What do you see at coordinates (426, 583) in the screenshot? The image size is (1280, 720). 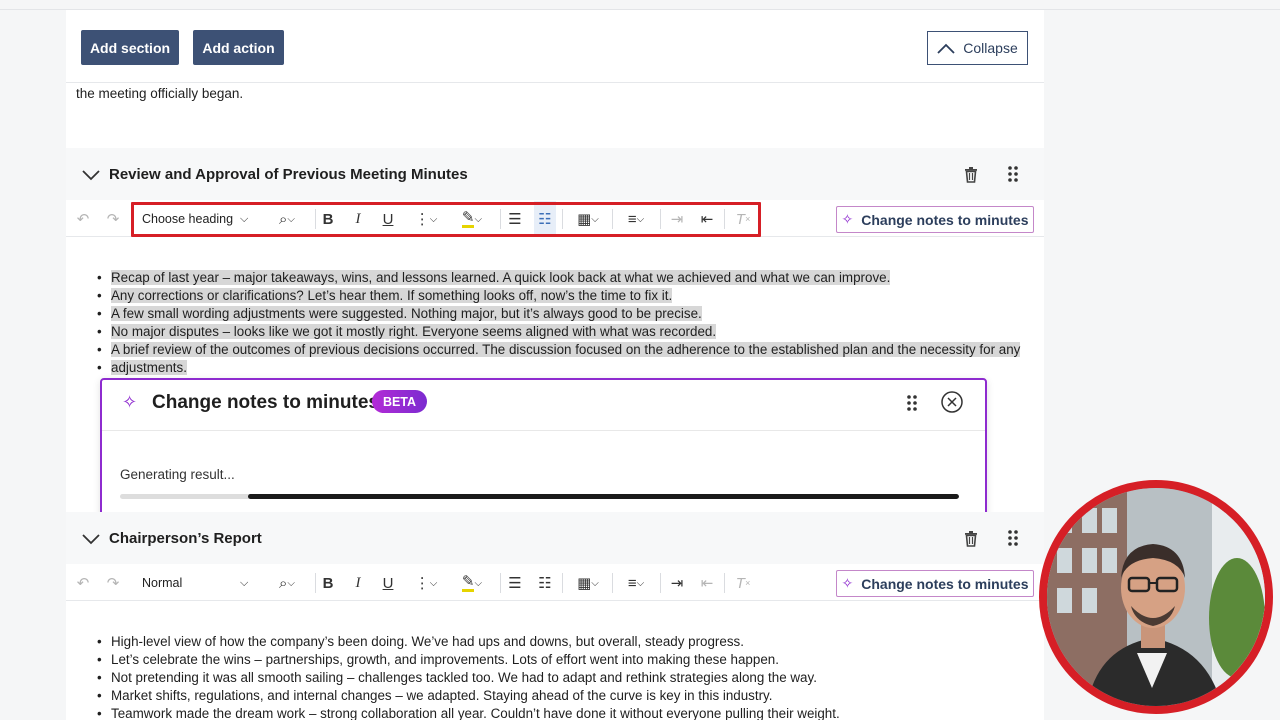 I see `more-formatting-icon: ⋮ ⌵` at bounding box center [426, 583].